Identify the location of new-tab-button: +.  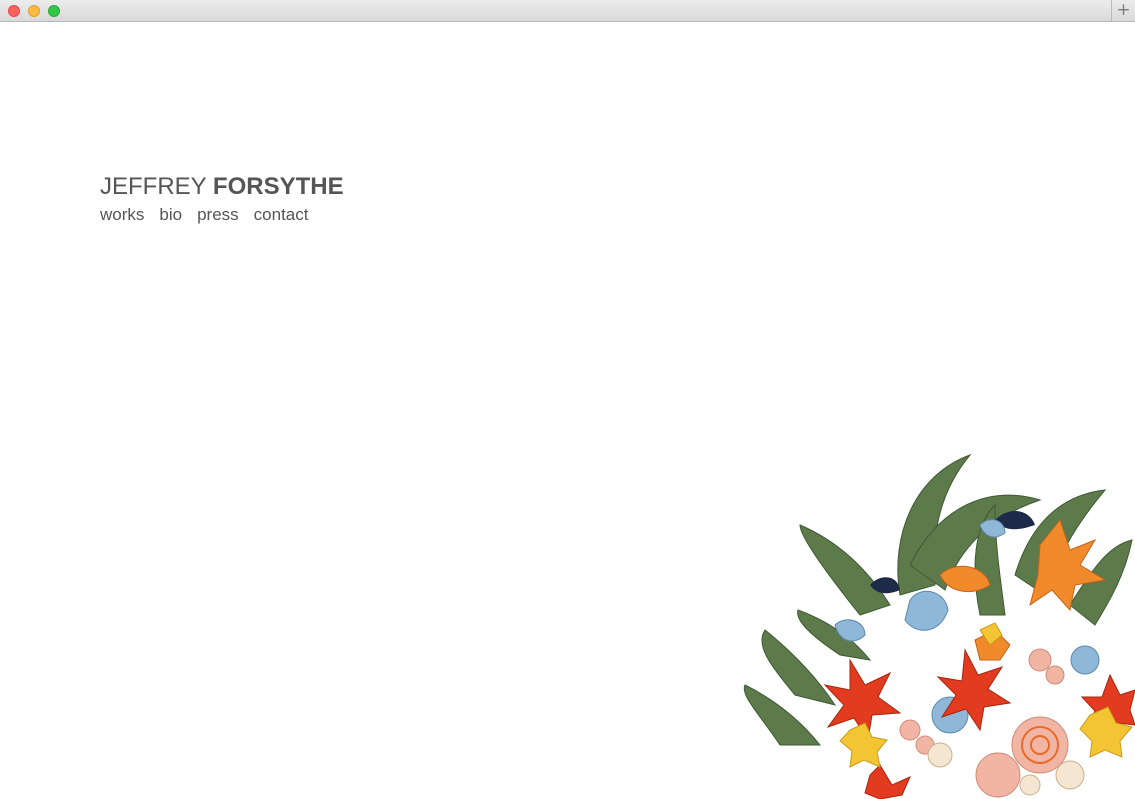
(1123, 10).